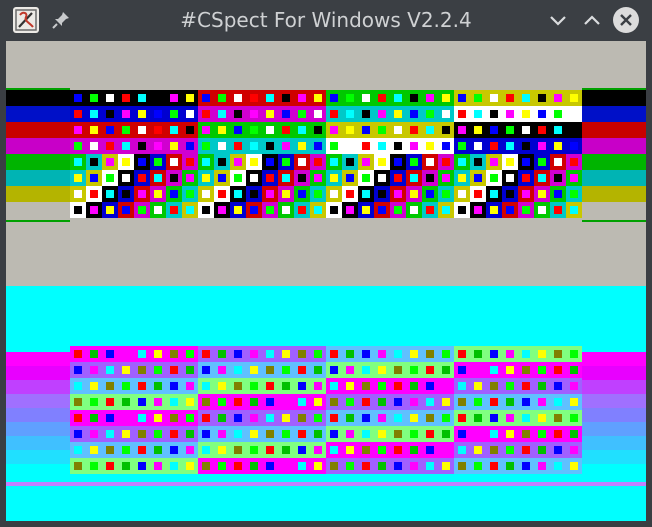  What do you see at coordinates (558, 20) in the screenshot?
I see `minimize-button` at bounding box center [558, 20].